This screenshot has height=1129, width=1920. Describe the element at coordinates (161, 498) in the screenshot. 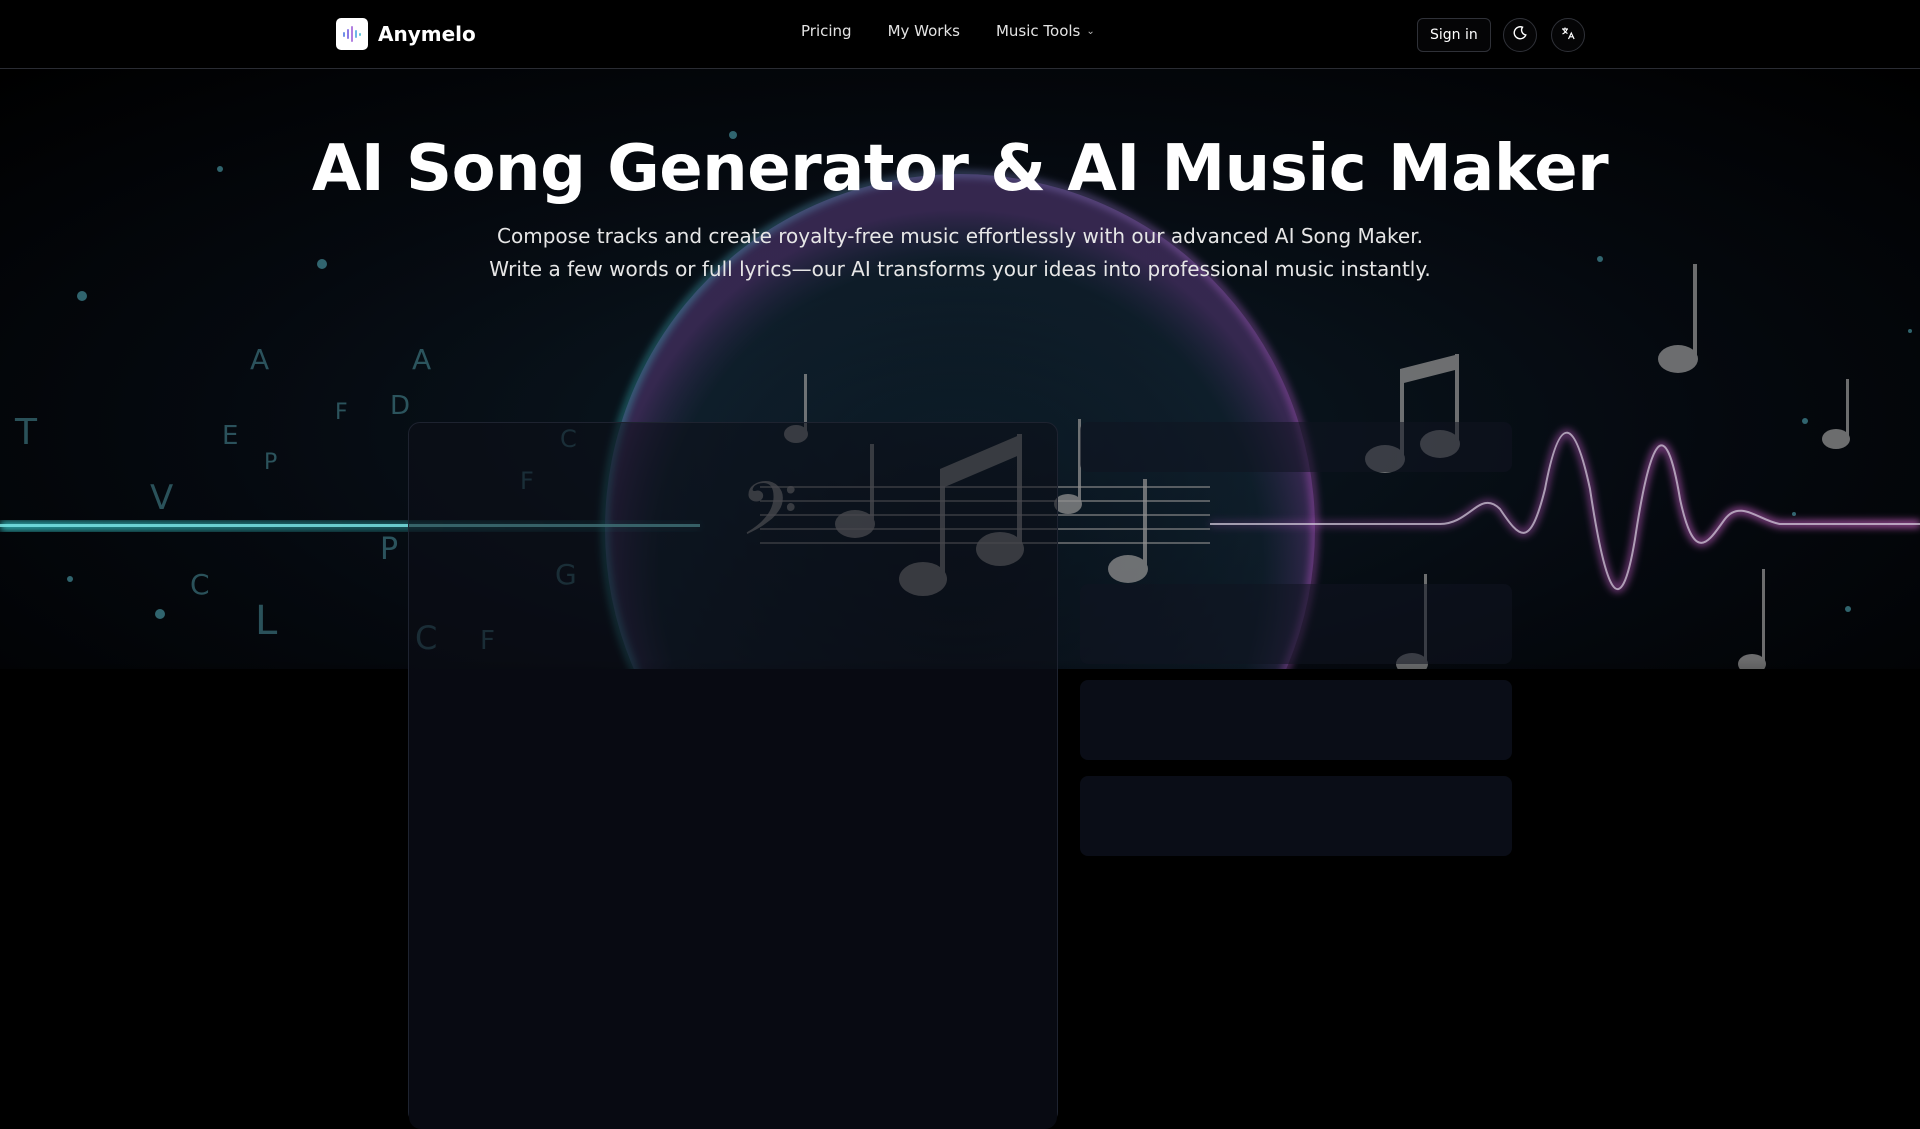

I see `svg-text: V` at that location.